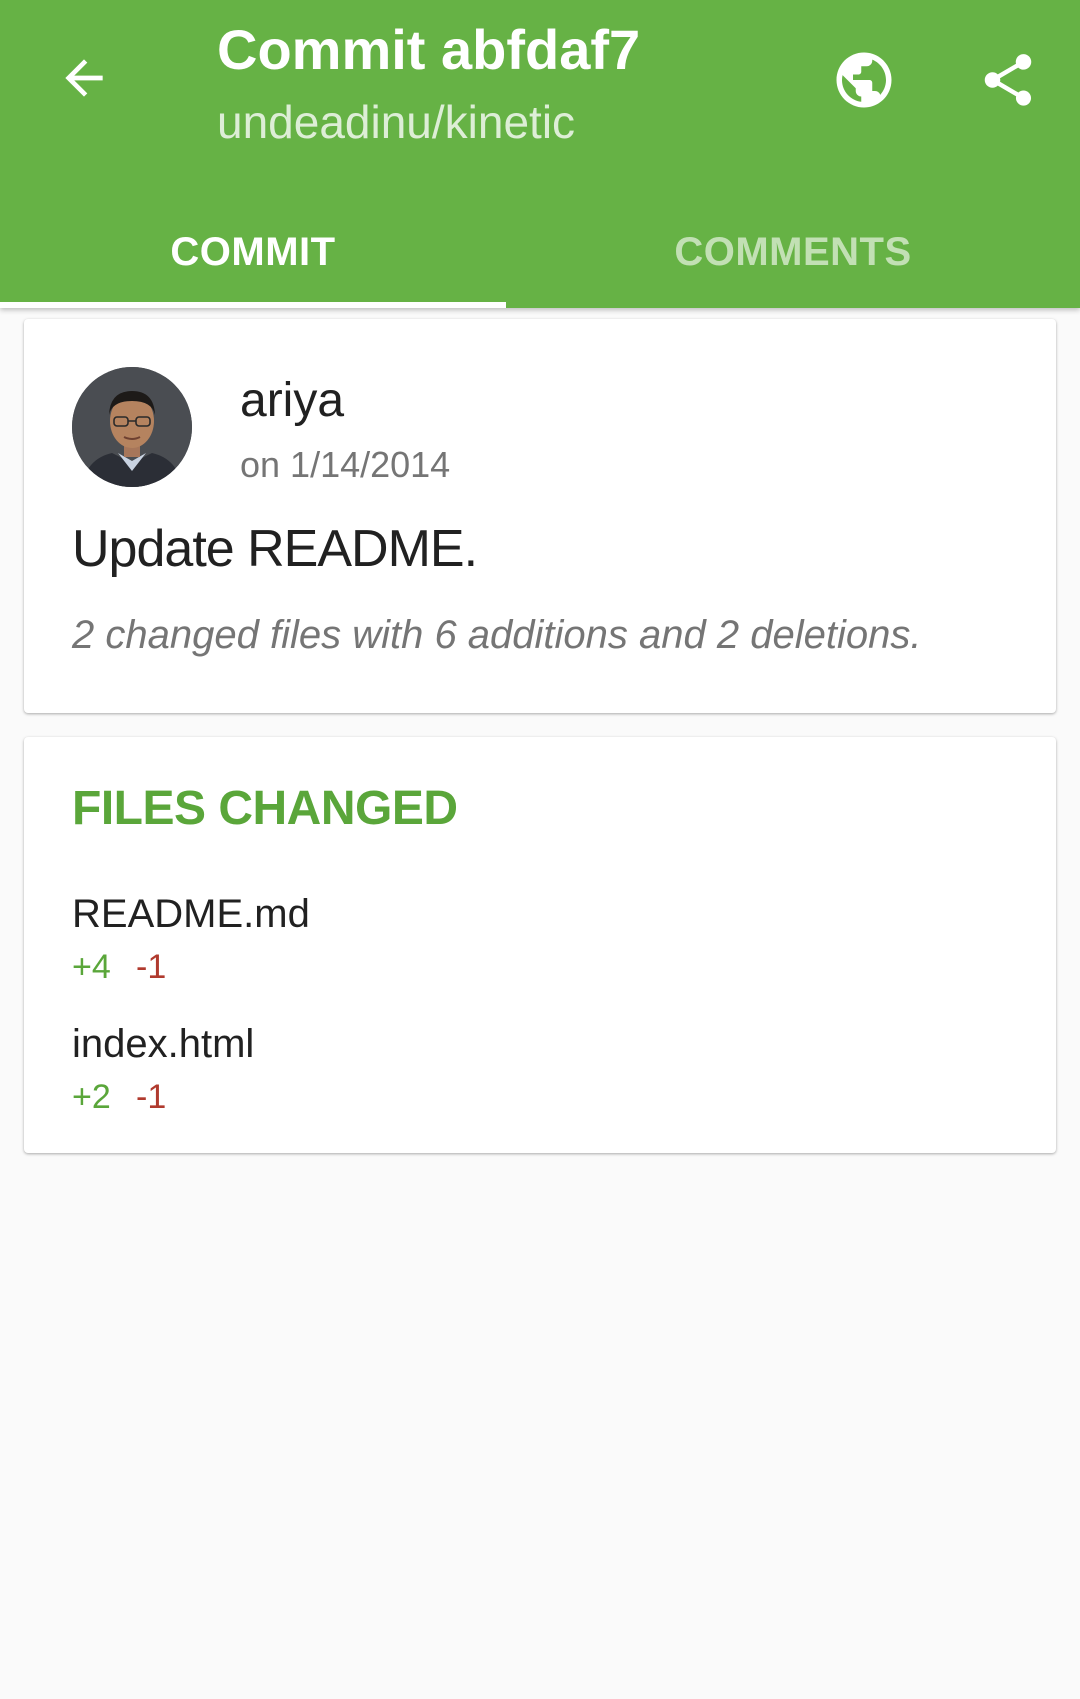 The height and width of the screenshot is (1699, 1080). Describe the element at coordinates (292, 401) in the screenshot. I see `author-name: ariya` at that location.